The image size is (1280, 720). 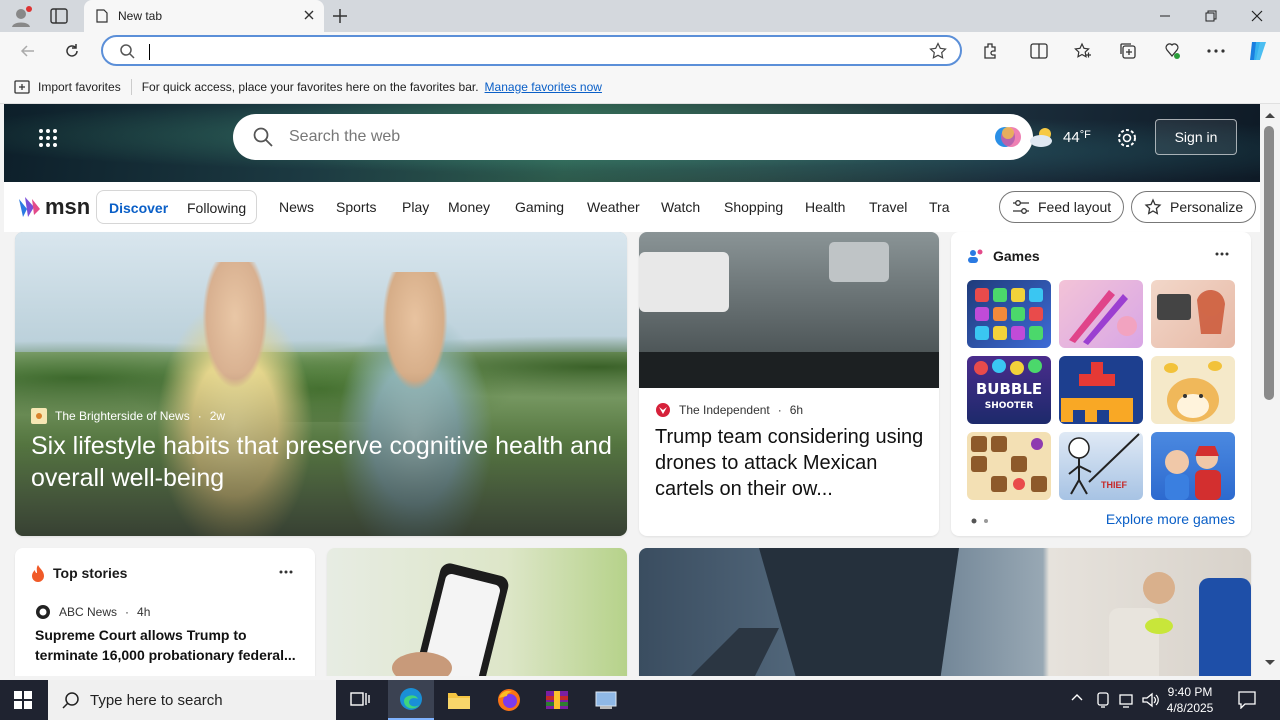 What do you see at coordinates (28, 51) in the screenshot?
I see `back-icon` at bounding box center [28, 51].